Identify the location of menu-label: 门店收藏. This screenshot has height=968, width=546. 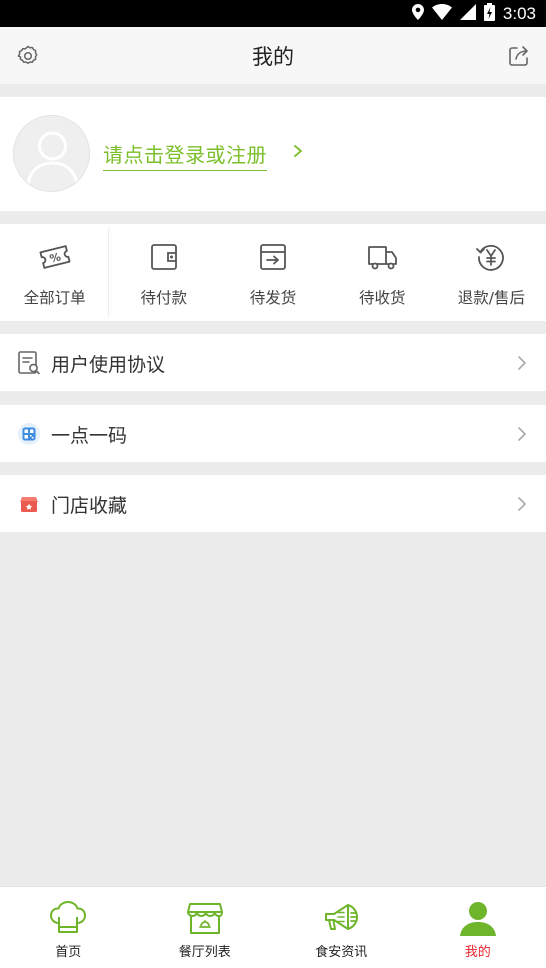
(89, 506).